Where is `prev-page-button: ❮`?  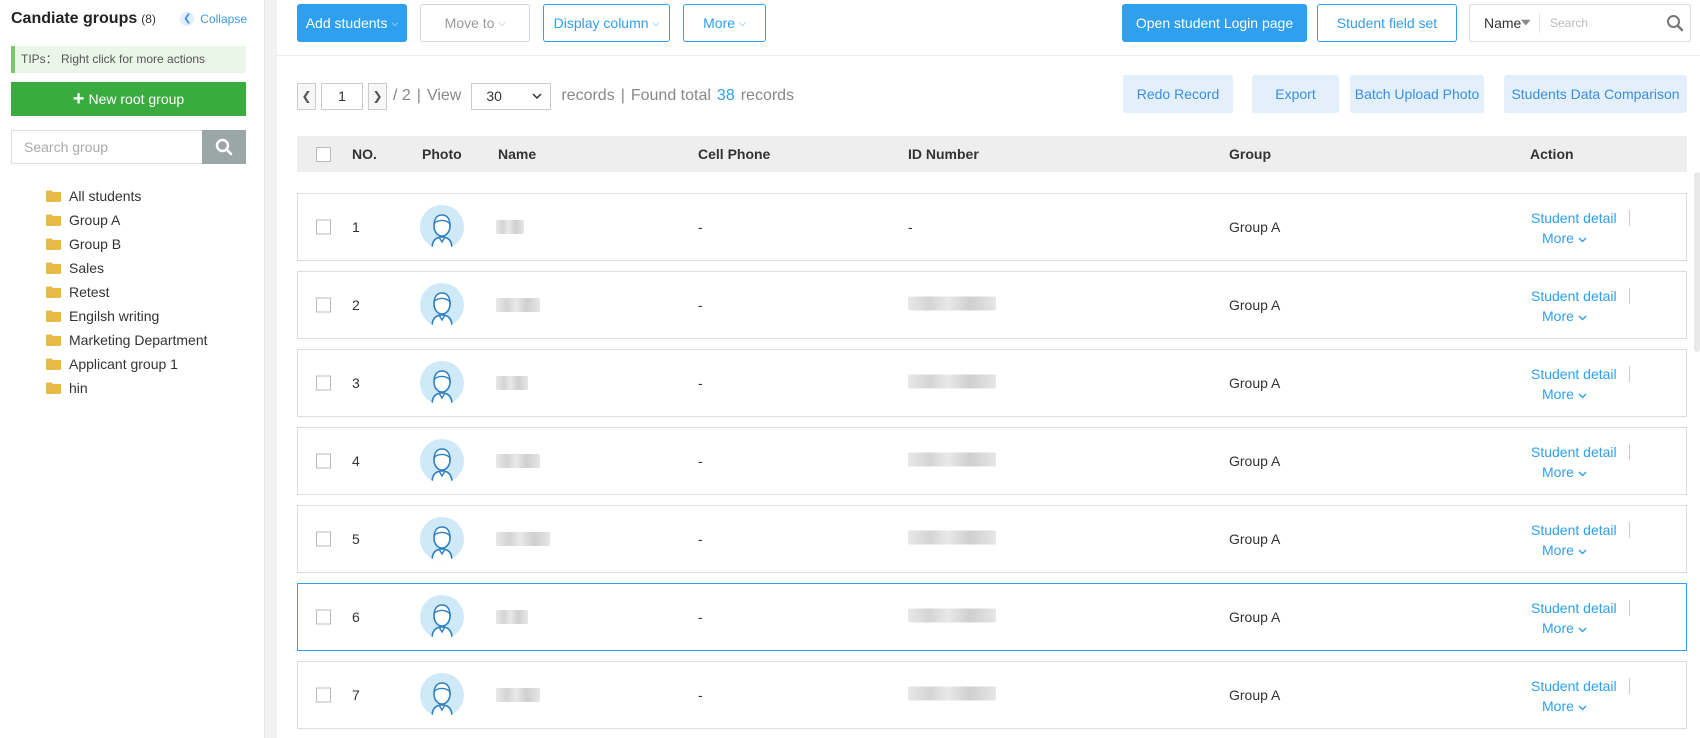 prev-page-button: ❮ is located at coordinates (306, 96).